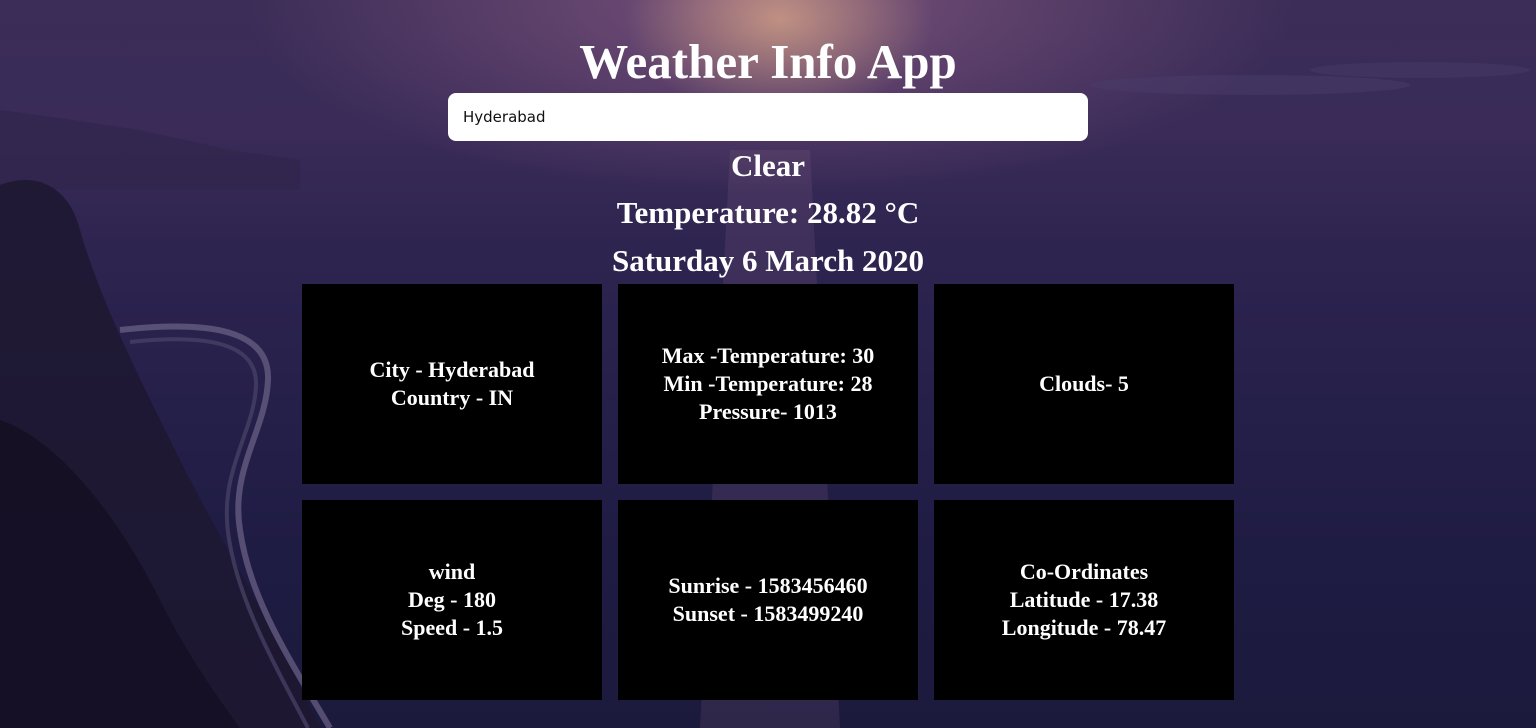 The height and width of the screenshot is (728, 1536). I want to click on location-card: City - Hyderabad Country - IN, so click(452, 384).